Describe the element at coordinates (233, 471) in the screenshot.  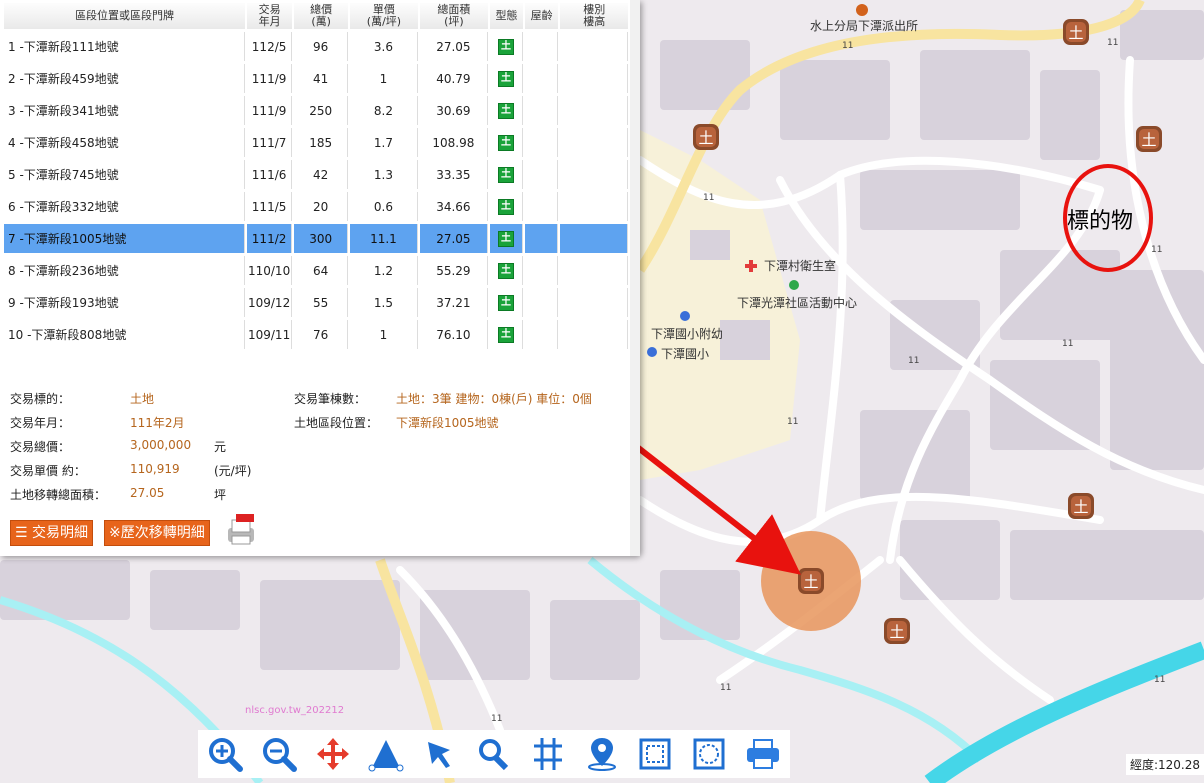
I see `detail-unit-unit: (元/坪)` at that location.